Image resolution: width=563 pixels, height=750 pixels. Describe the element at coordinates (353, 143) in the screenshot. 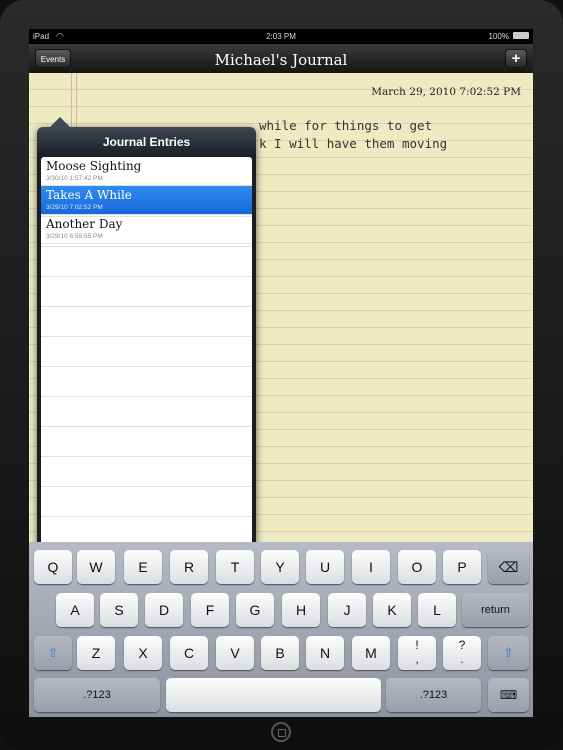

I see `entry-text-line: k I will have them moving` at that location.